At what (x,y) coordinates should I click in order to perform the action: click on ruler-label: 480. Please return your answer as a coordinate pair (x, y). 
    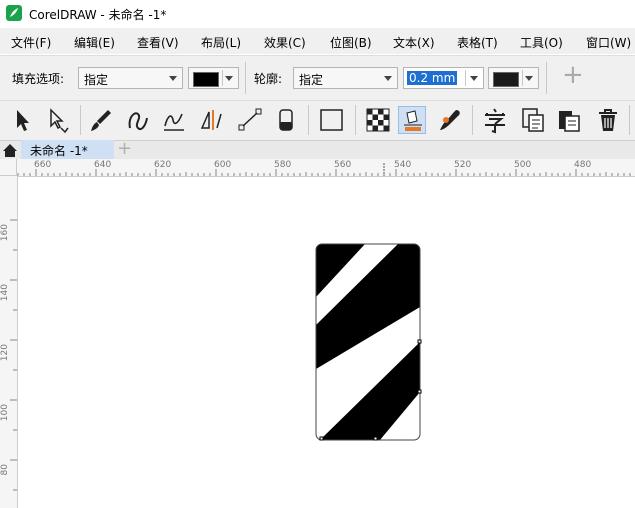
    Looking at the image, I should click on (583, 165).